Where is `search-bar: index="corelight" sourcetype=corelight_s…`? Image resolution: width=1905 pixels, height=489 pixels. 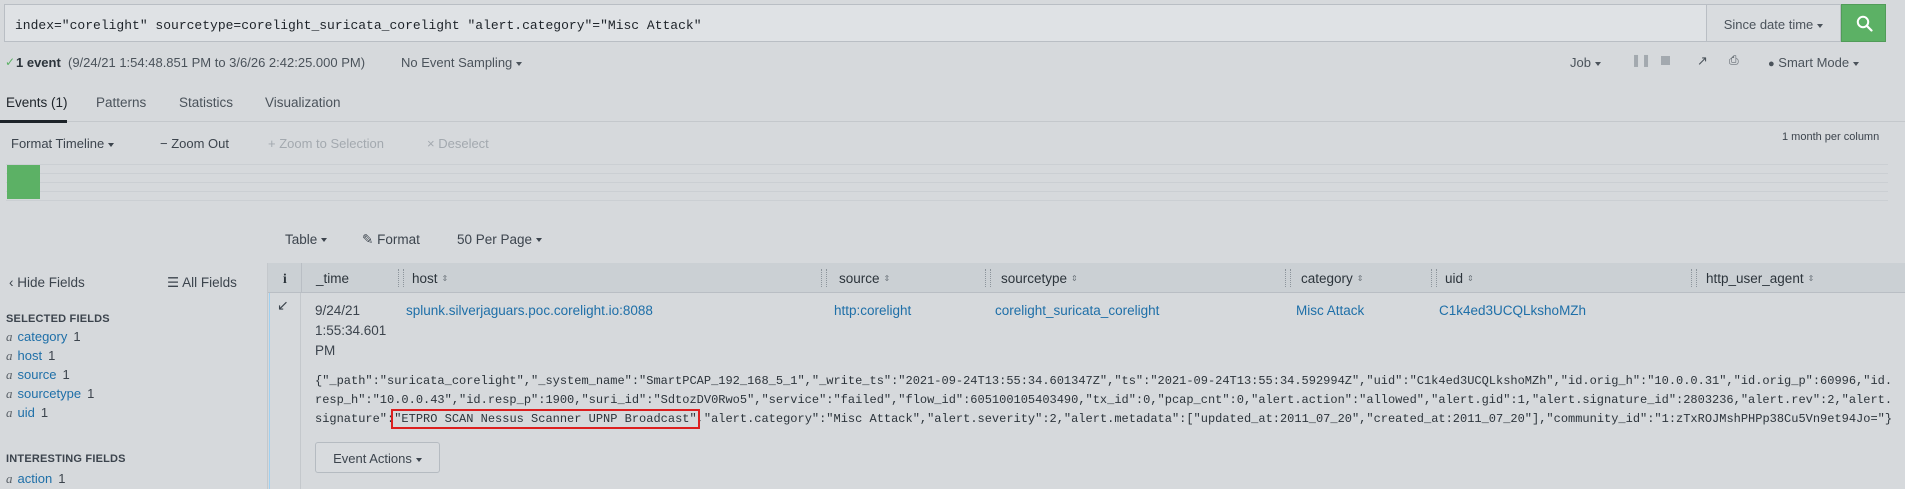 search-bar: index="corelight" sourcetype=corelight_s… is located at coordinates (952, 22).